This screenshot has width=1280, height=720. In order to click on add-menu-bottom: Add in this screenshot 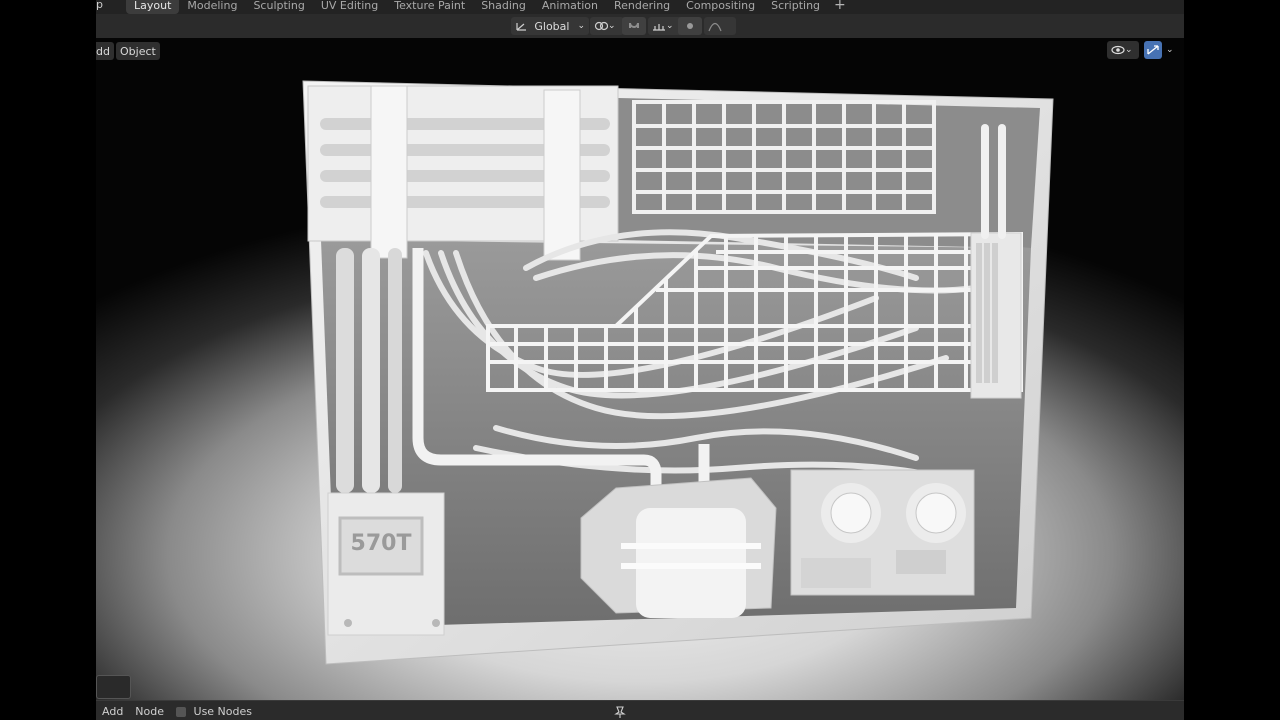, I will do `click(112, 711)`.